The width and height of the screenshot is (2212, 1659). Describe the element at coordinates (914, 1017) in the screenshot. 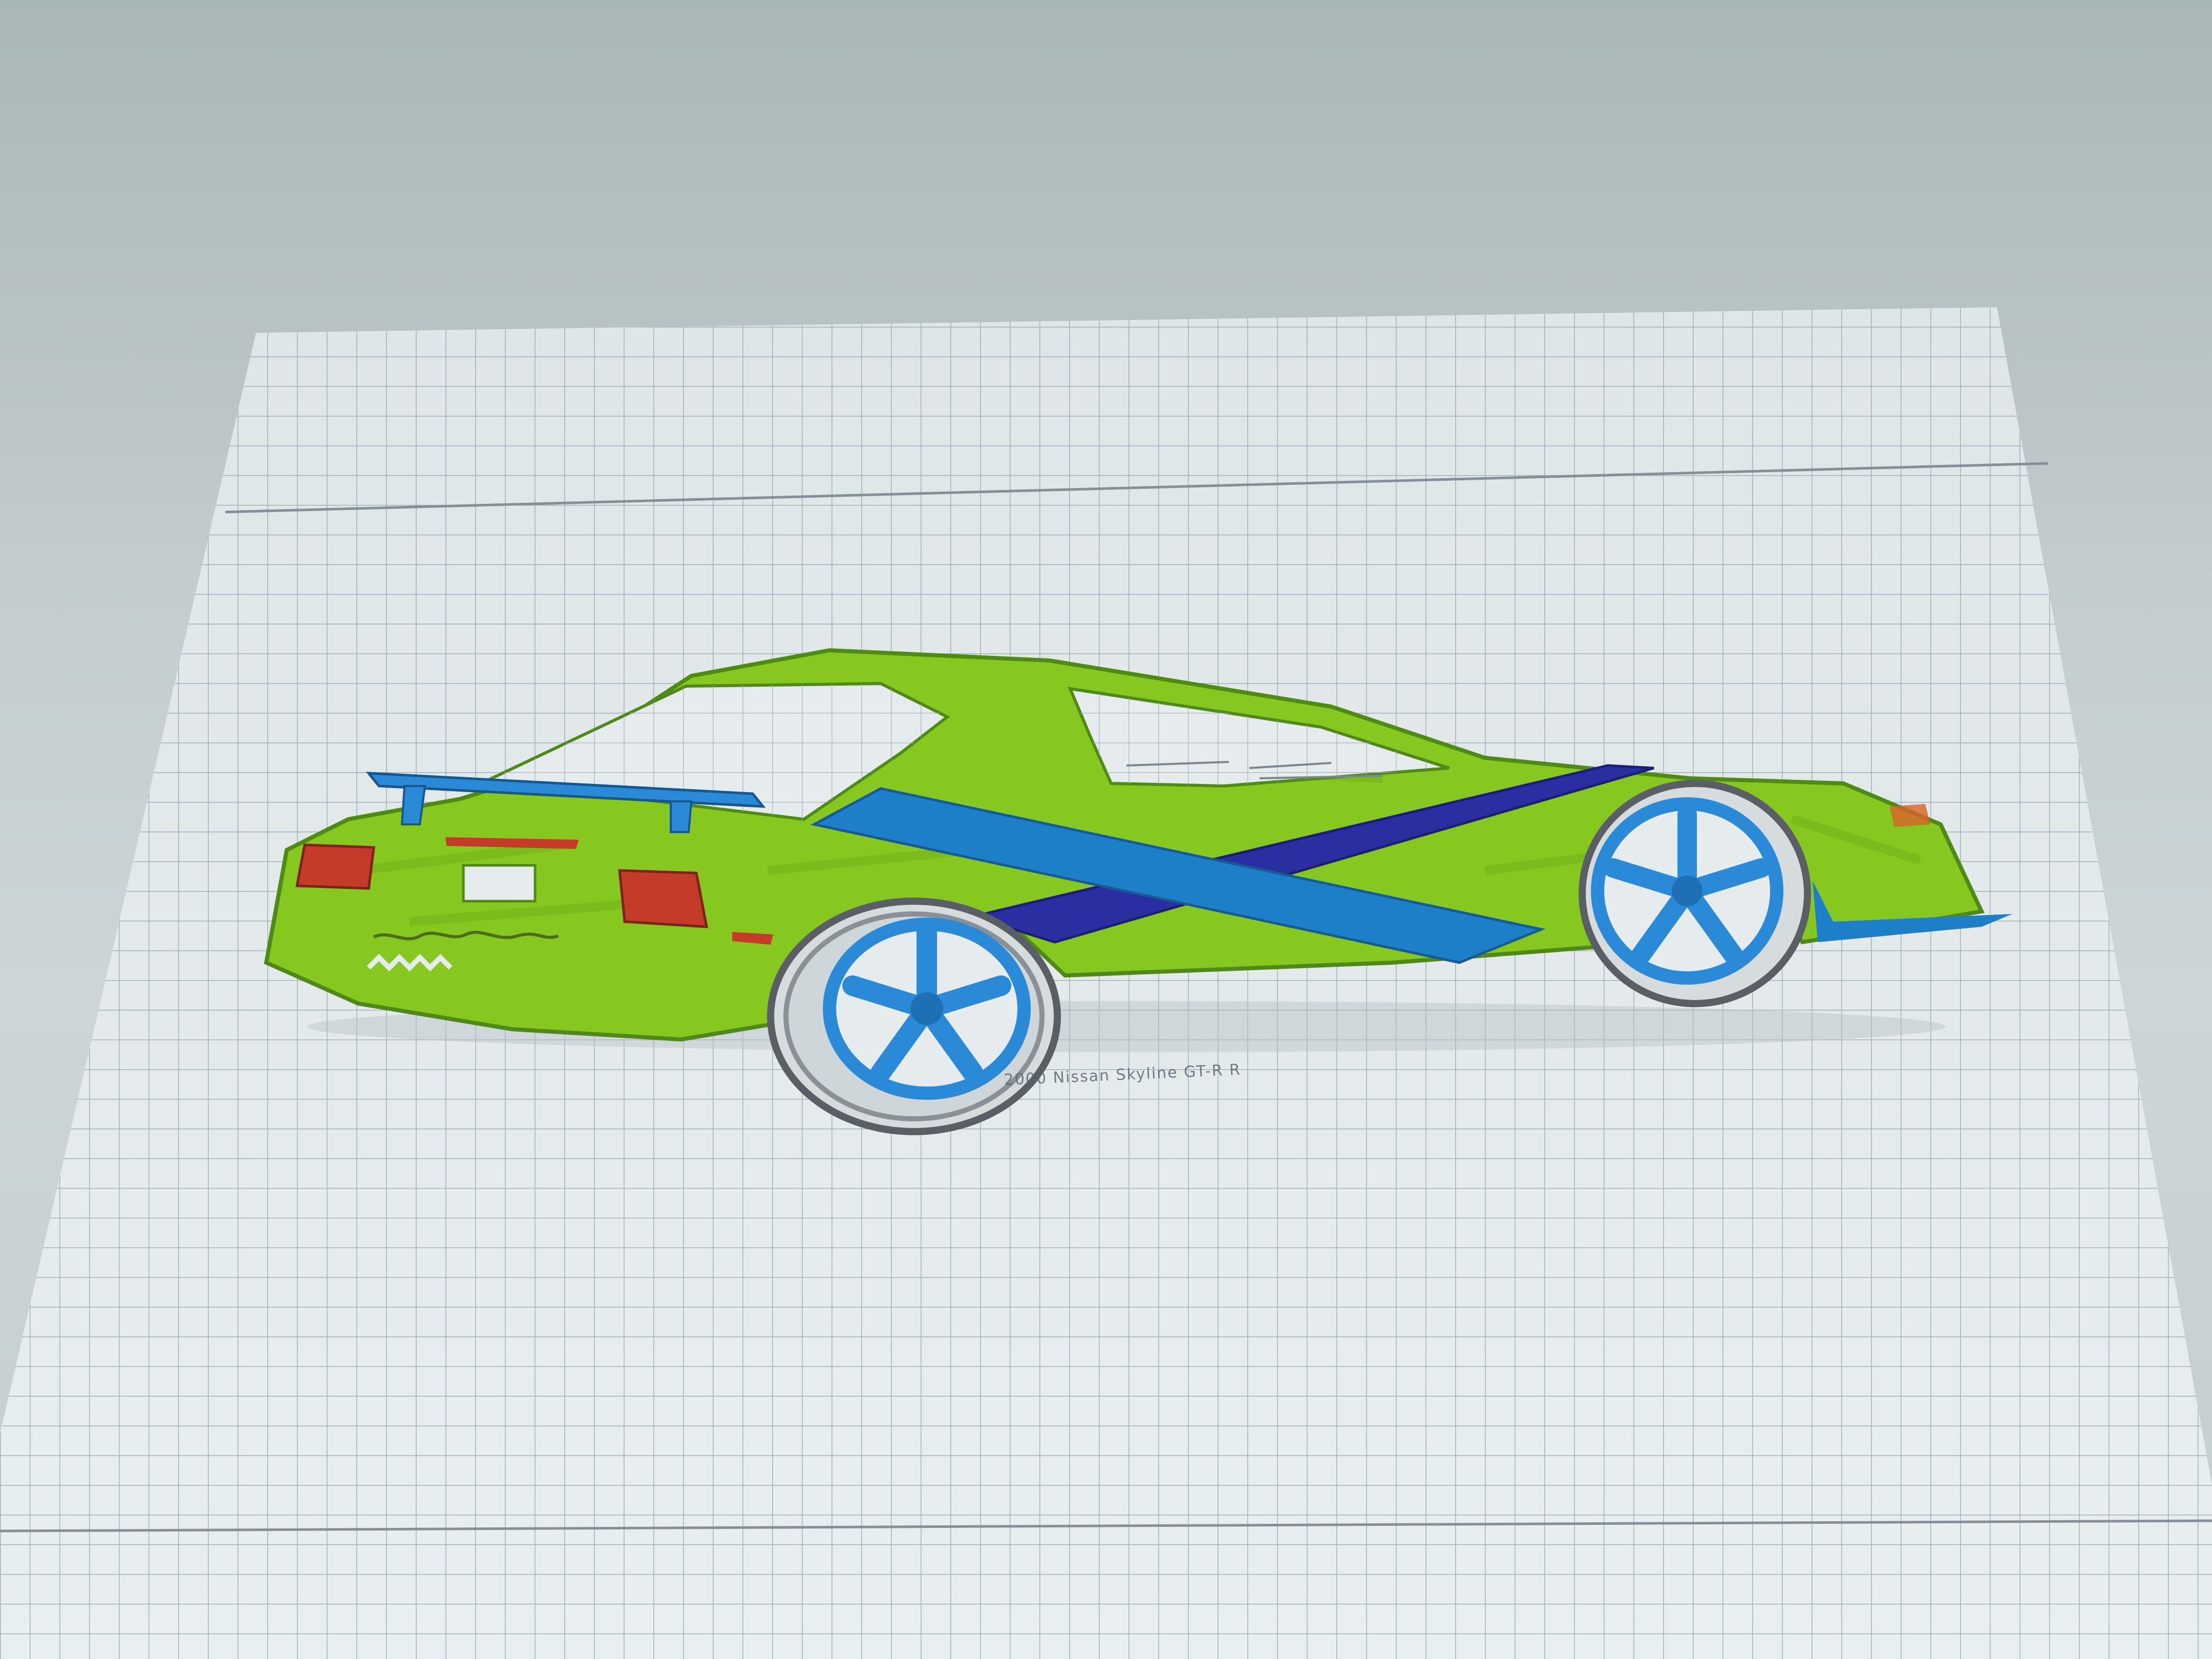

I see `rear-wheel` at that location.